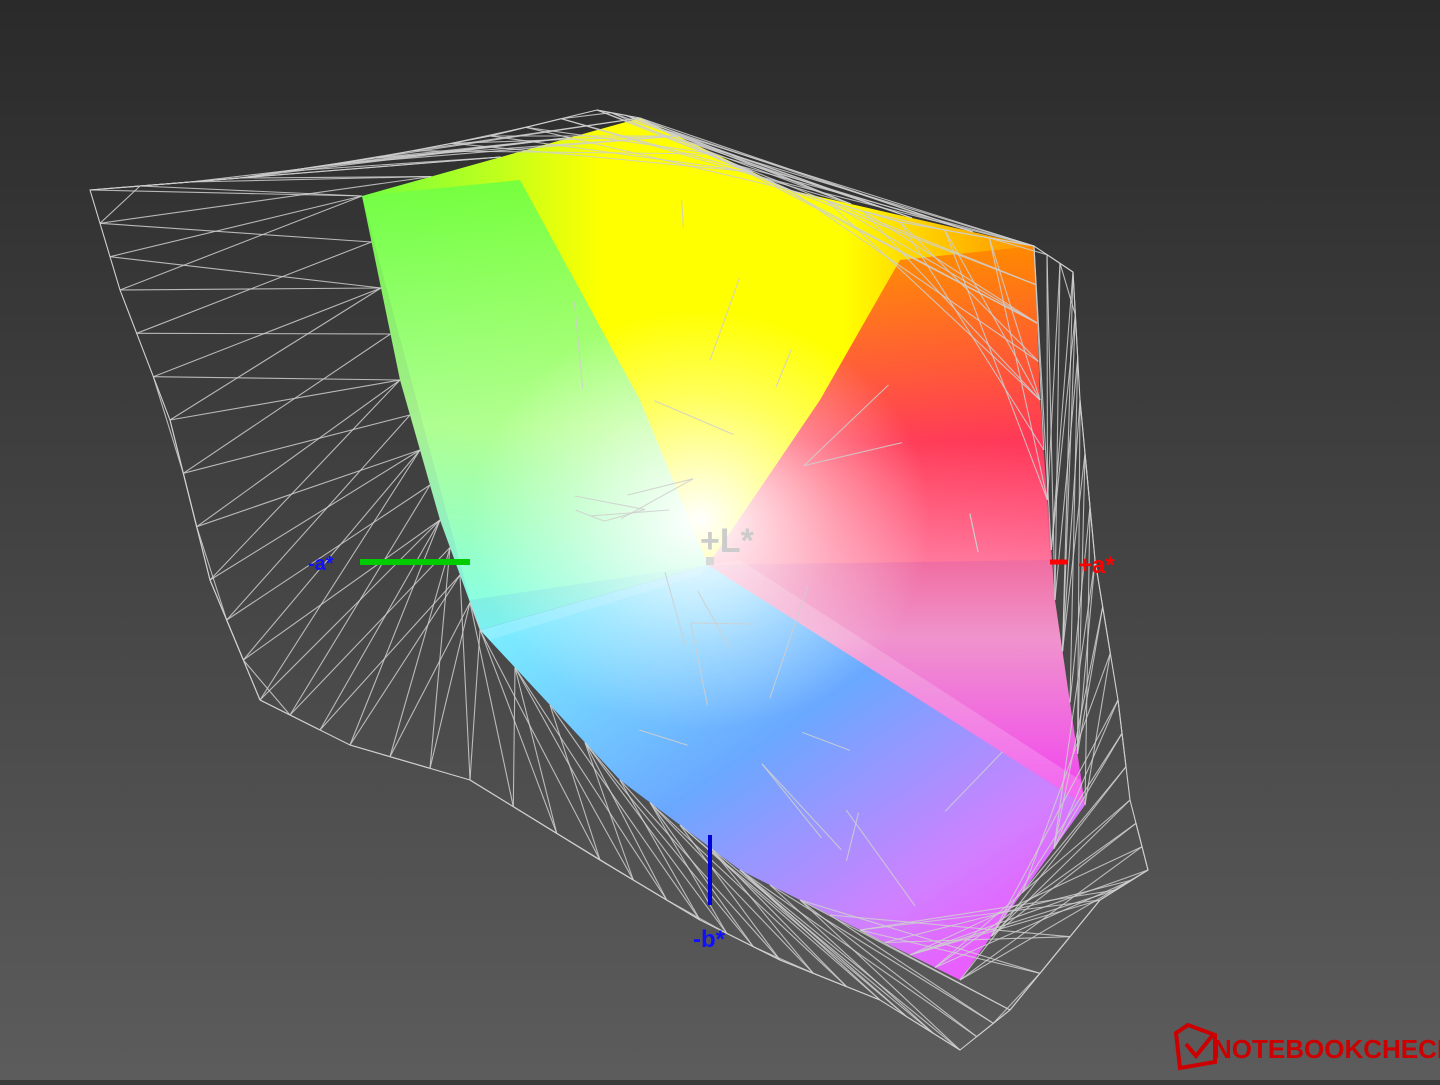 The width and height of the screenshot is (1440, 1085). I want to click on axis-label-negative-b: -b*, so click(709, 939).